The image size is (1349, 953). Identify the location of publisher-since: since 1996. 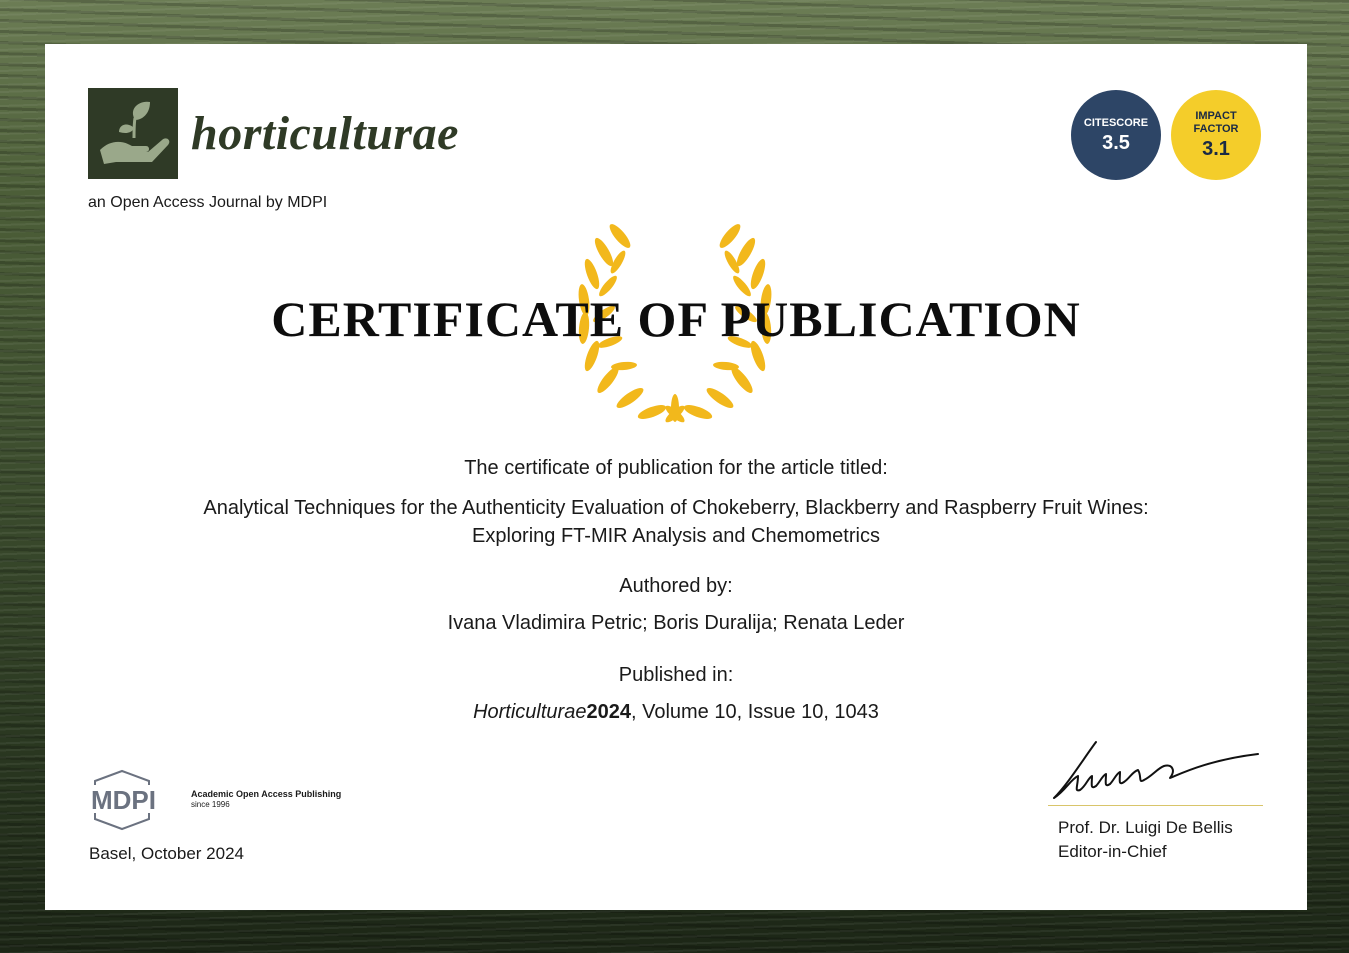
(210, 804).